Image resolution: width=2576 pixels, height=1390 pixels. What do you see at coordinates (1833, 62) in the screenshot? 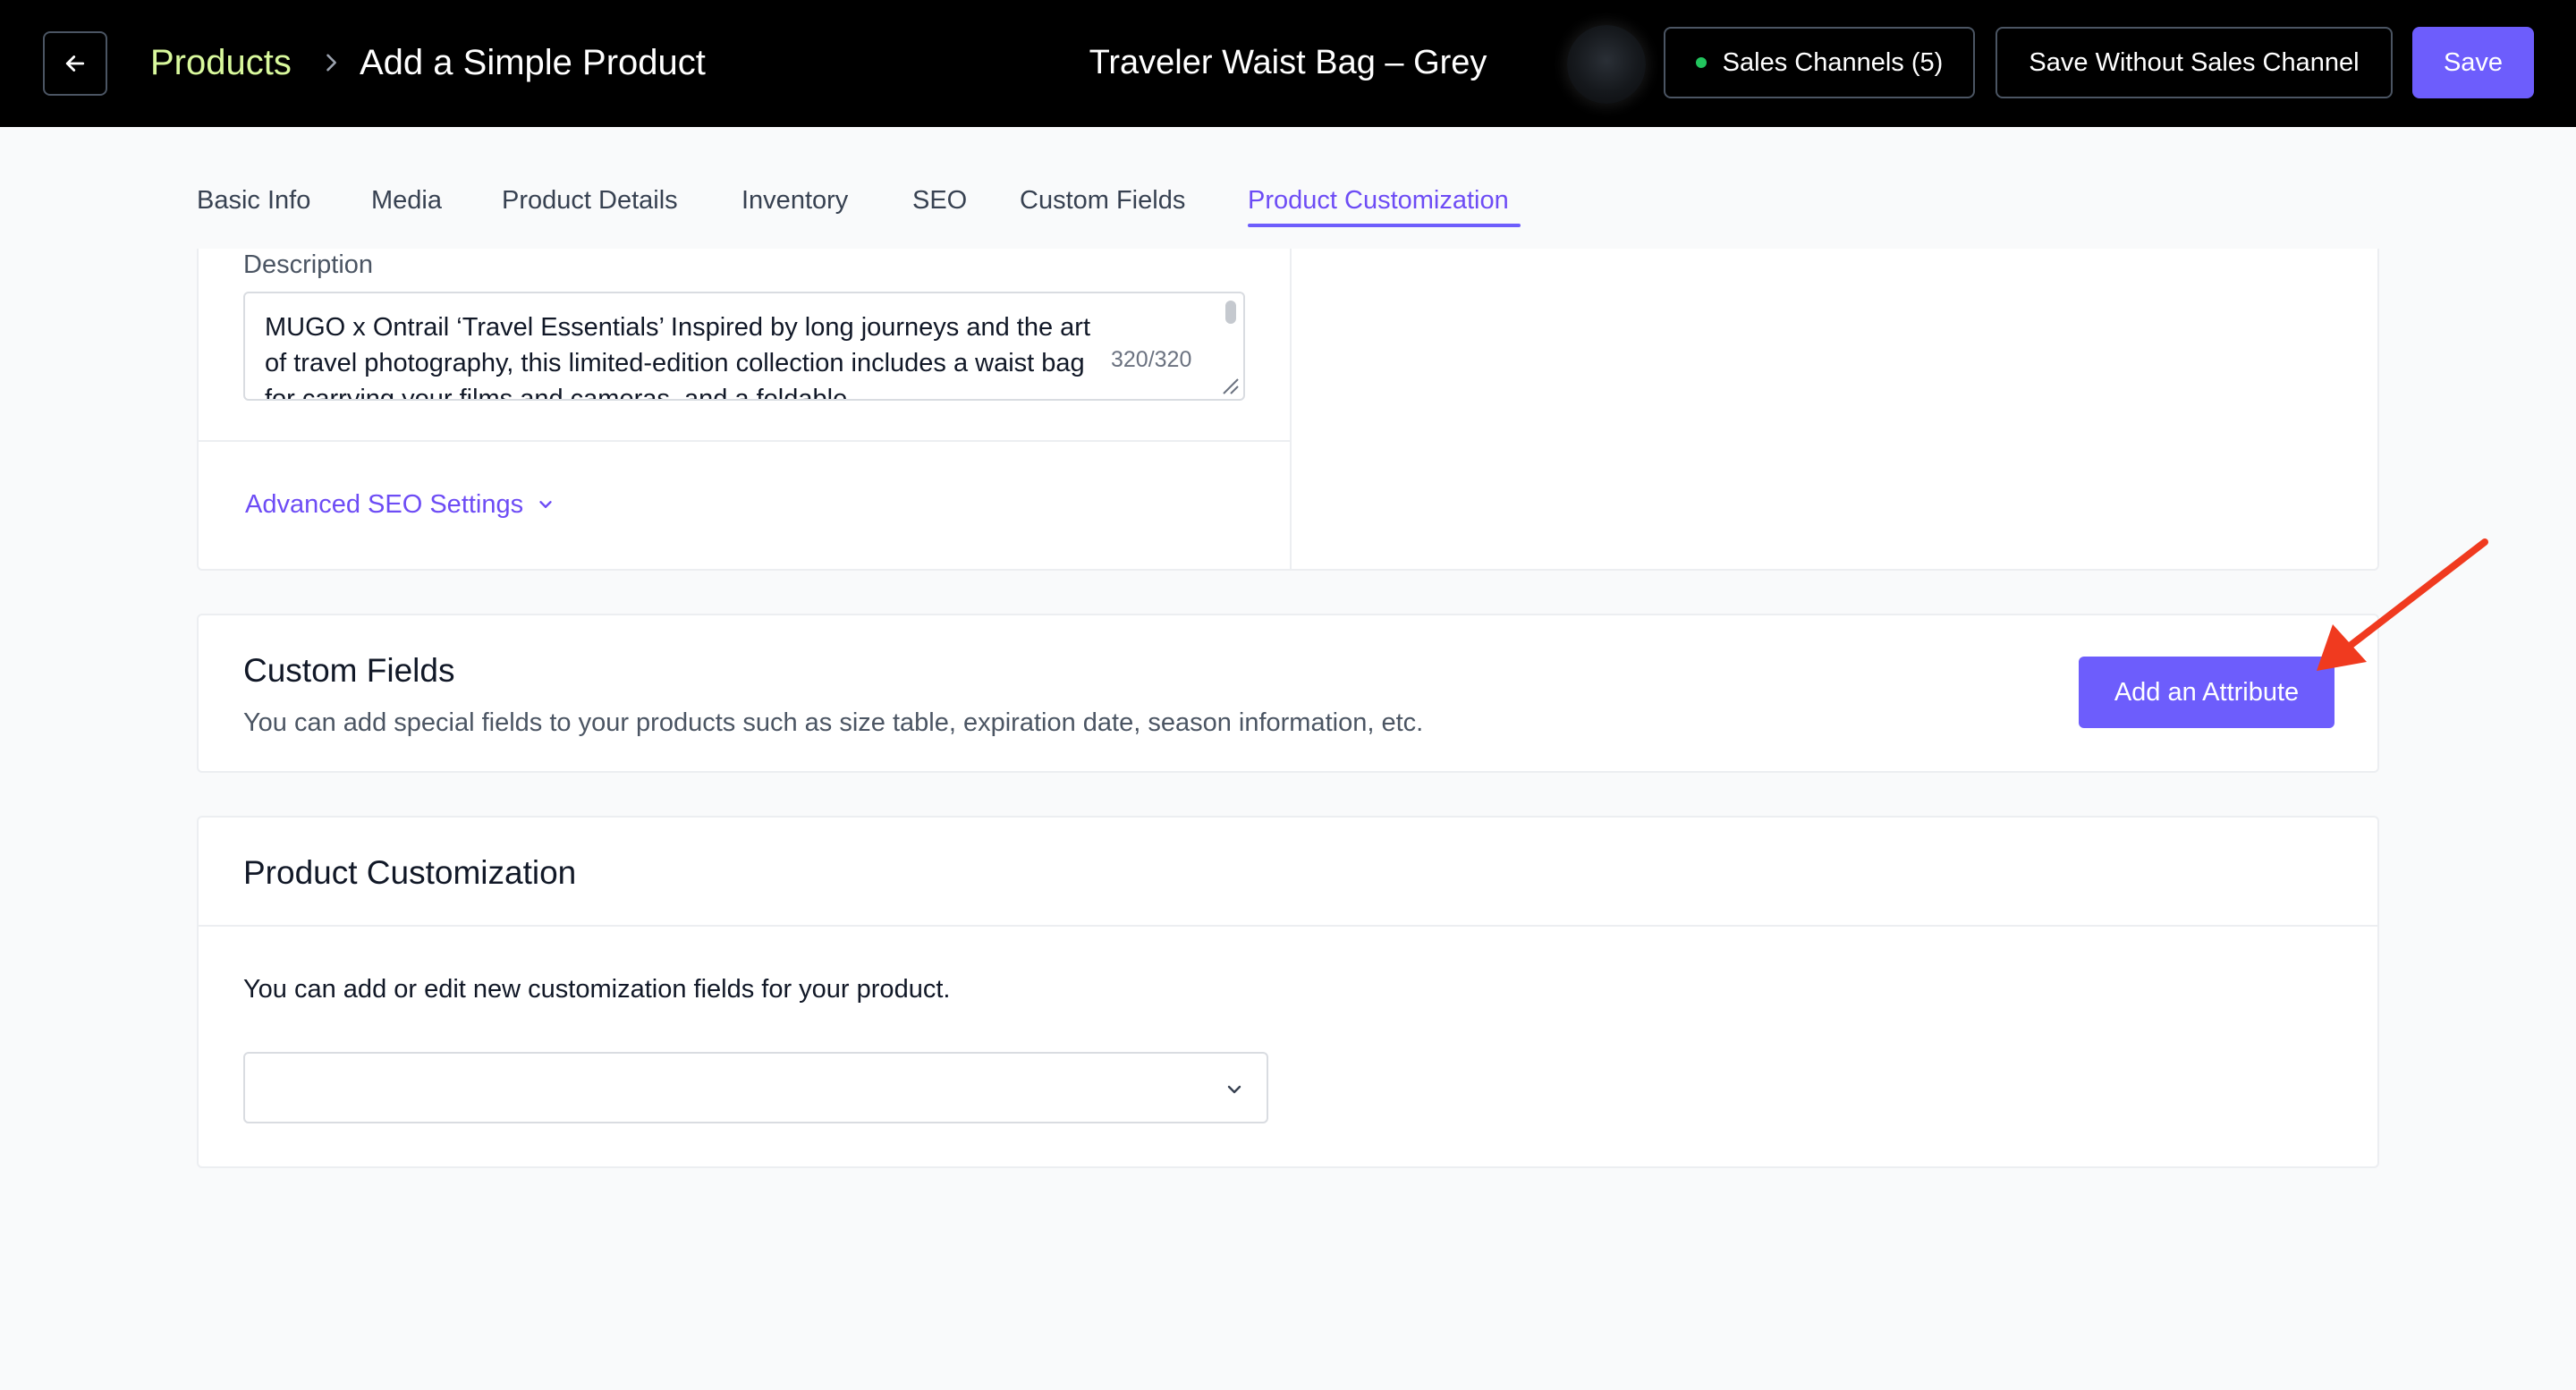
I see `sales-channels-label: Sales Channels (5)` at bounding box center [1833, 62].